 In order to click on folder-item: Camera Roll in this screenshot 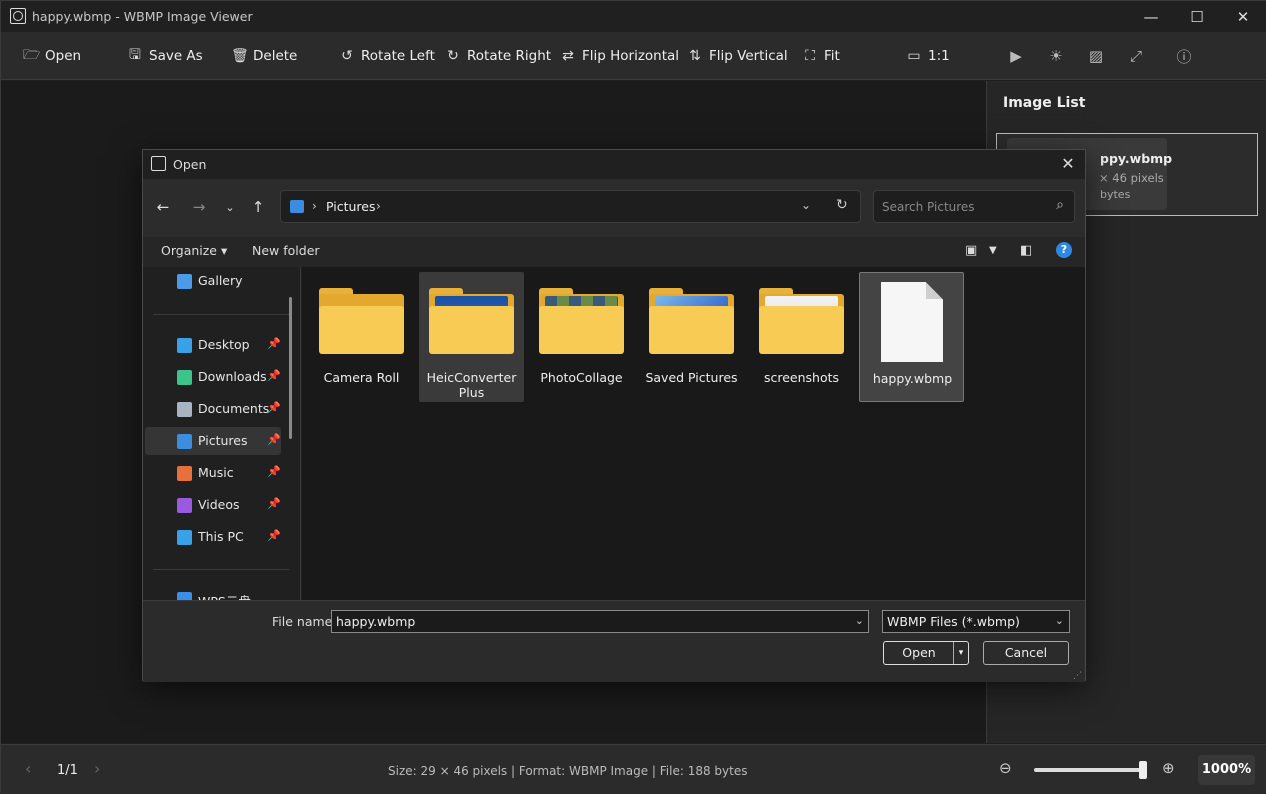, I will do `click(361, 337)`.